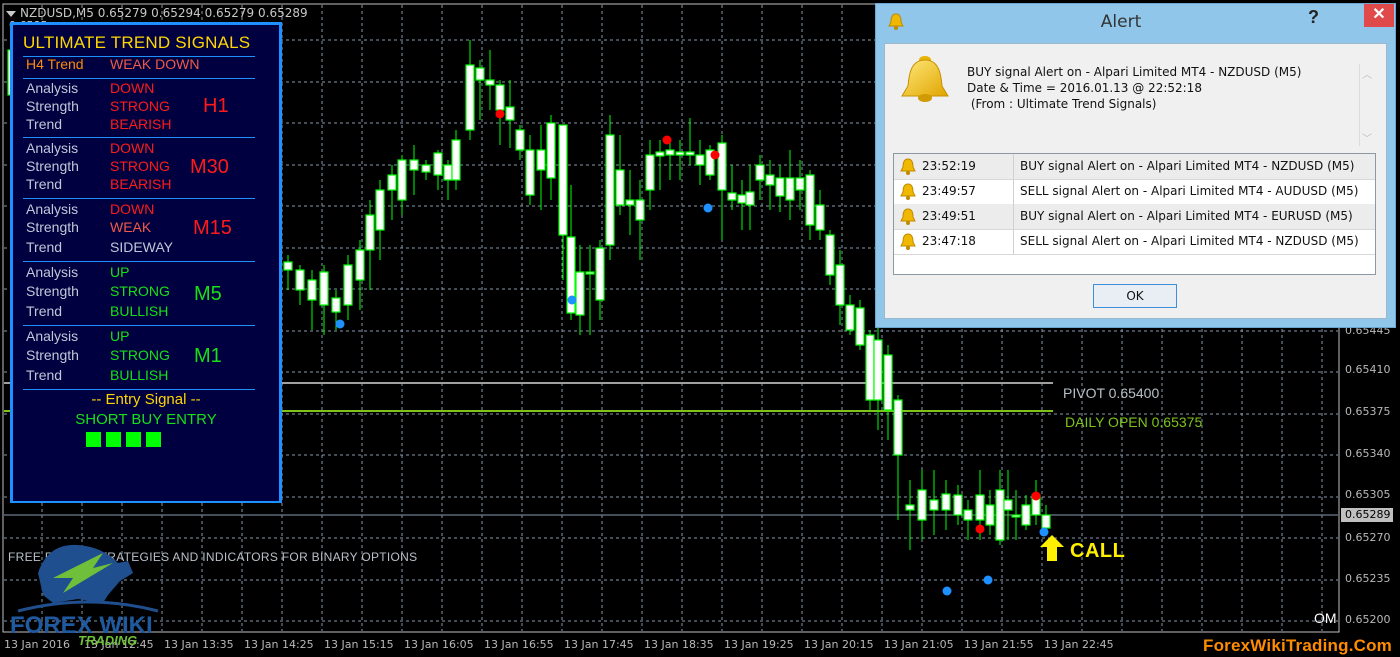  Describe the element at coordinates (1368, 411) in the screenshot. I see `price-axis-label: 0.65375` at that location.